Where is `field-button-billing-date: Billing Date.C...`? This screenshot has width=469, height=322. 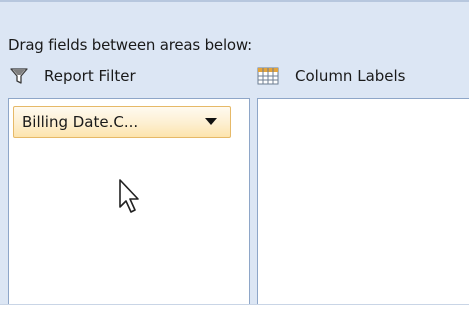 field-button-billing-date: Billing Date.C... is located at coordinates (122, 122).